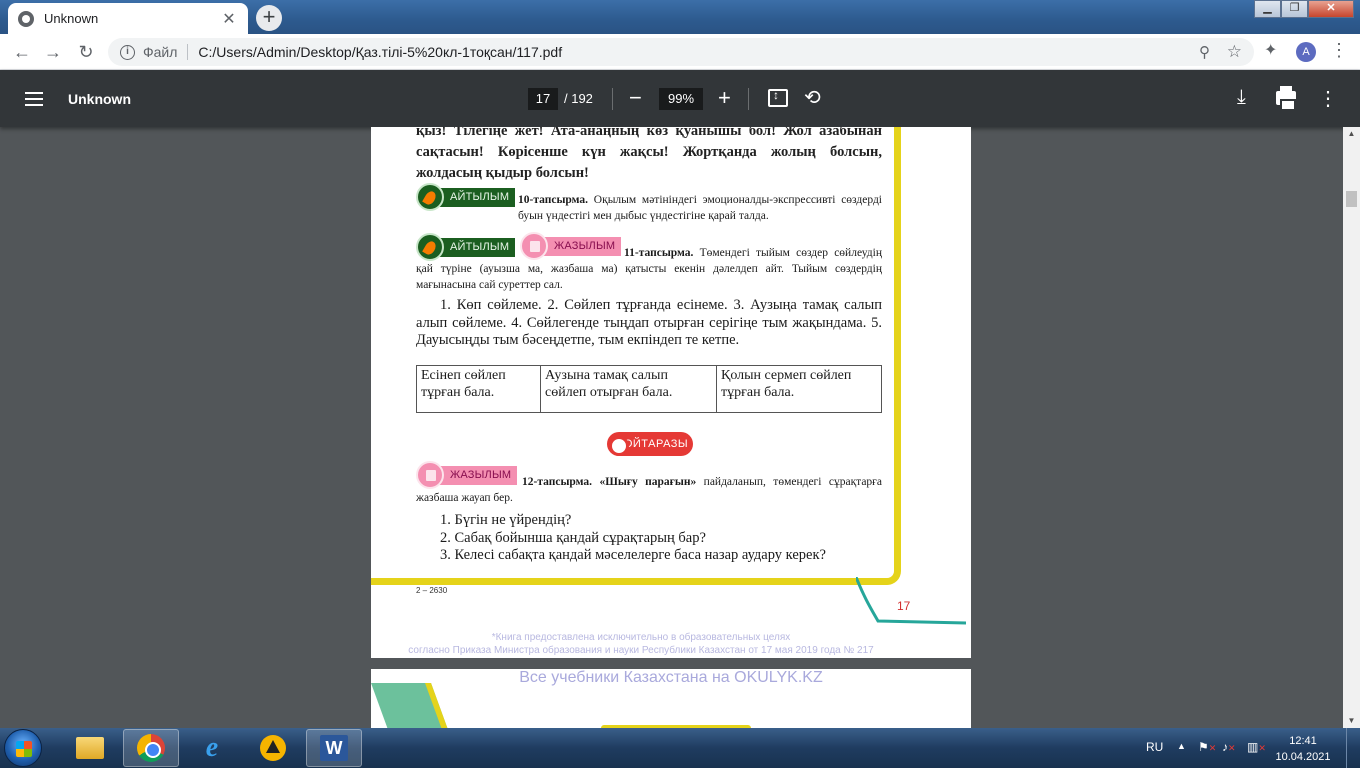  Describe the element at coordinates (659, 253) in the screenshot. I see `task-11-label: 11-тапсырма.` at that location.